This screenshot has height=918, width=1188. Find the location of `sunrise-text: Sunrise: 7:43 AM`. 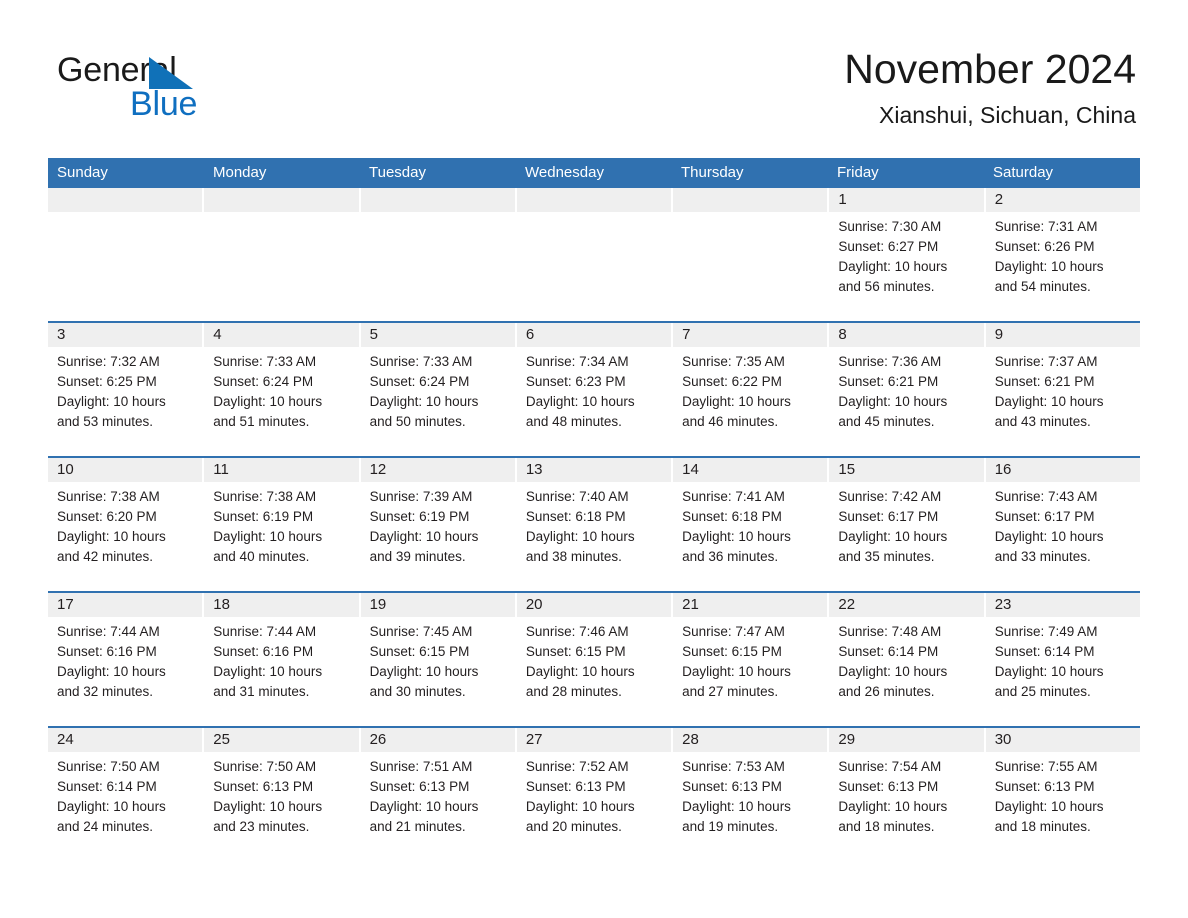

sunrise-text: Sunrise: 7:43 AM is located at coordinates (1046, 496).